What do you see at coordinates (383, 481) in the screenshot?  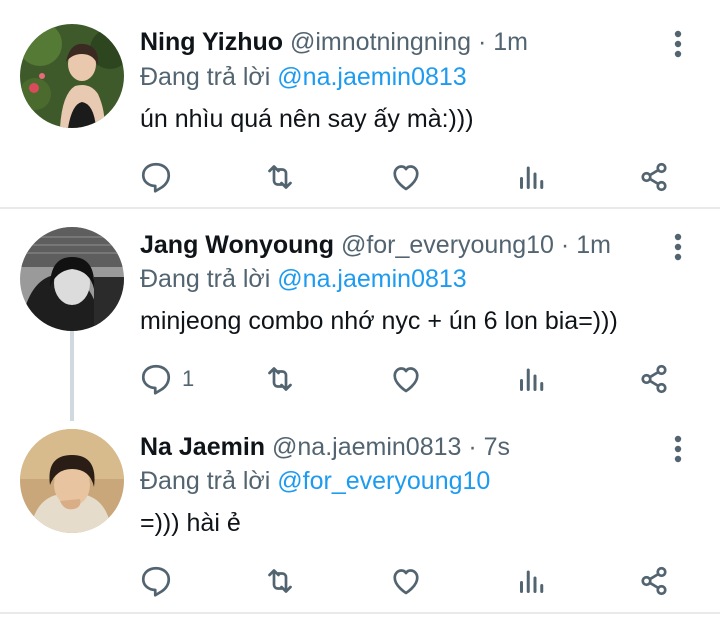 I see `reply-mention-link: @for_everyoung10` at bounding box center [383, 481].